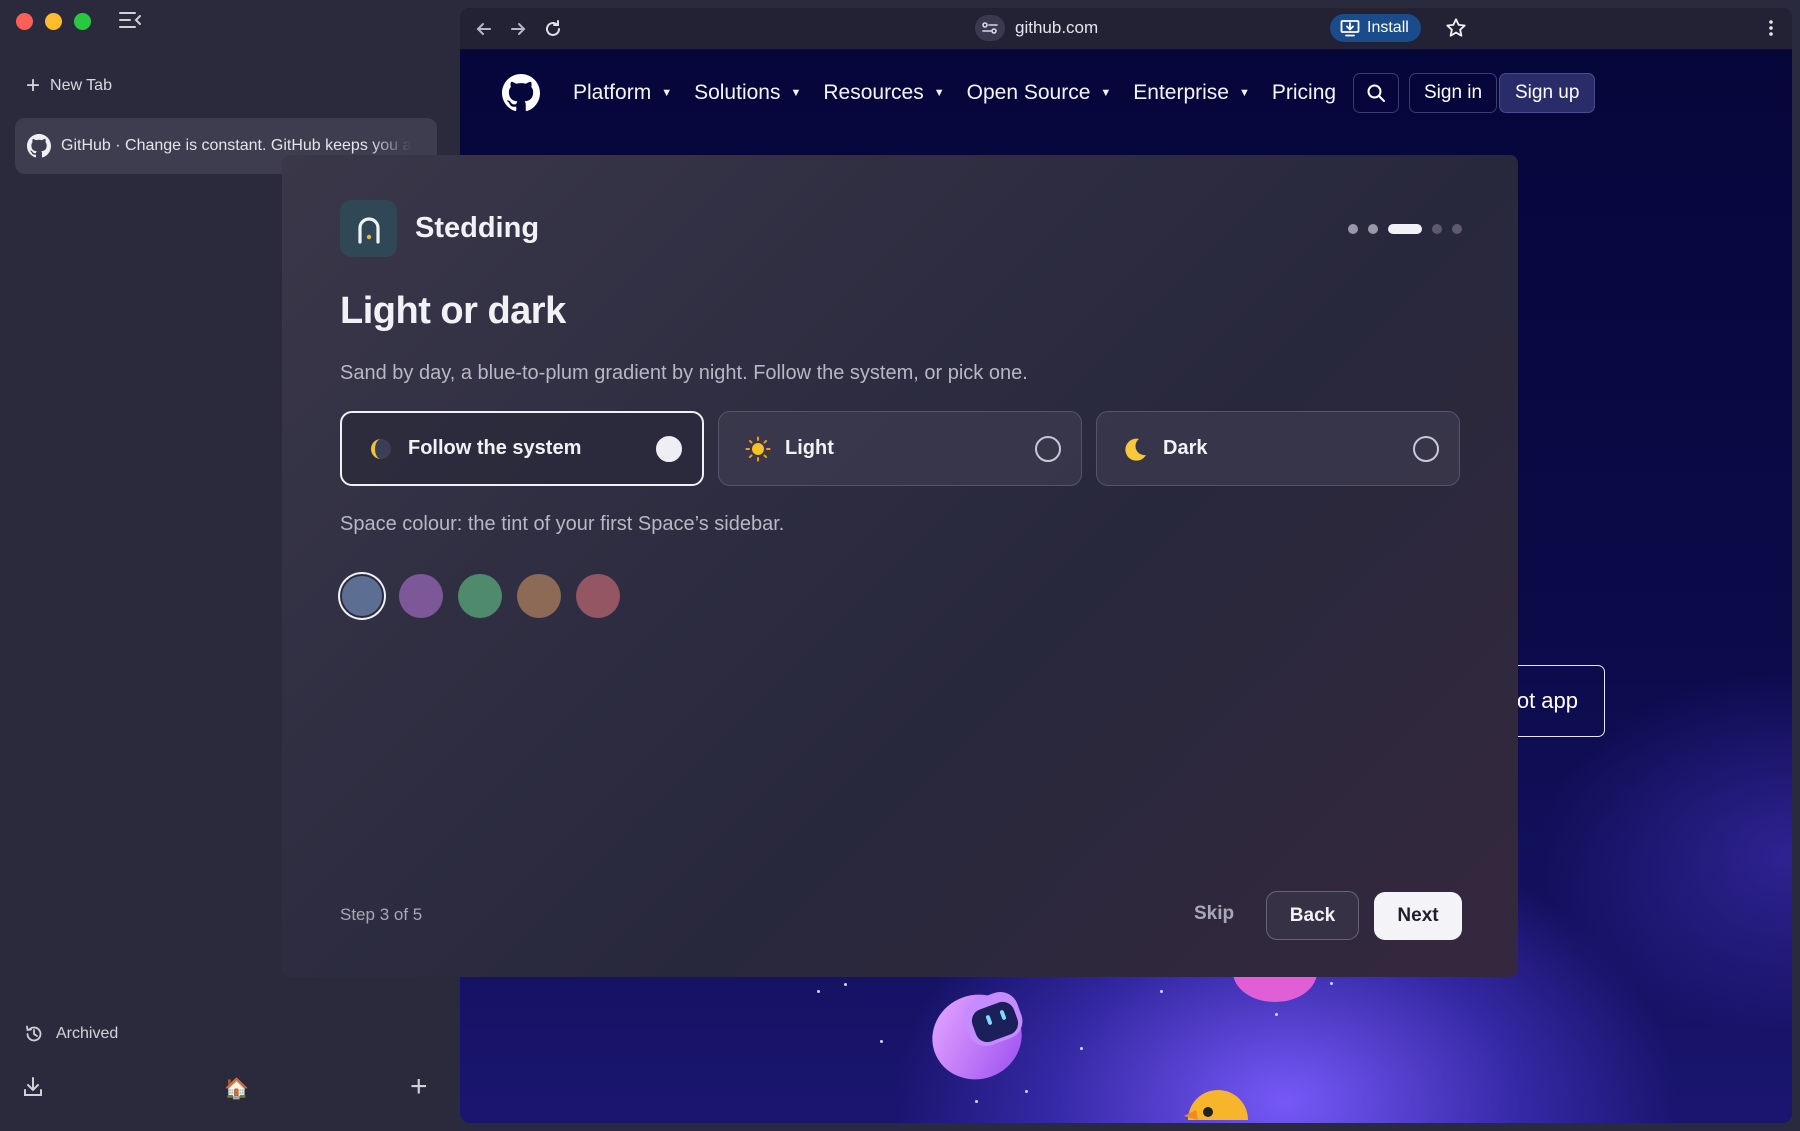 The height and width of the screenshot is (1131, 1800). What do you see at coordinates (81, 85) in the screenshot?
I see `new-tab-label: New Tab` at bounding box center [81, 85].